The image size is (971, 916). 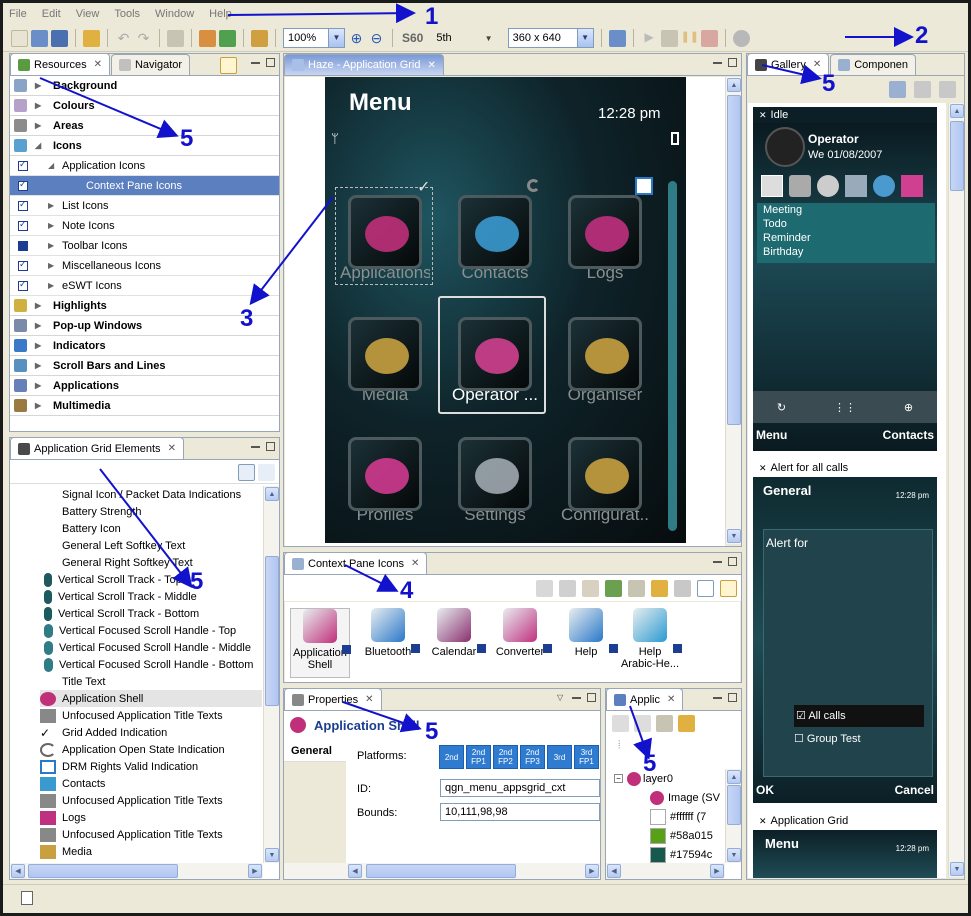 What do you see at coordinates (247, 318) in the screenshot?
I see `annotation-3: 3` at bounding box center [247, 318].